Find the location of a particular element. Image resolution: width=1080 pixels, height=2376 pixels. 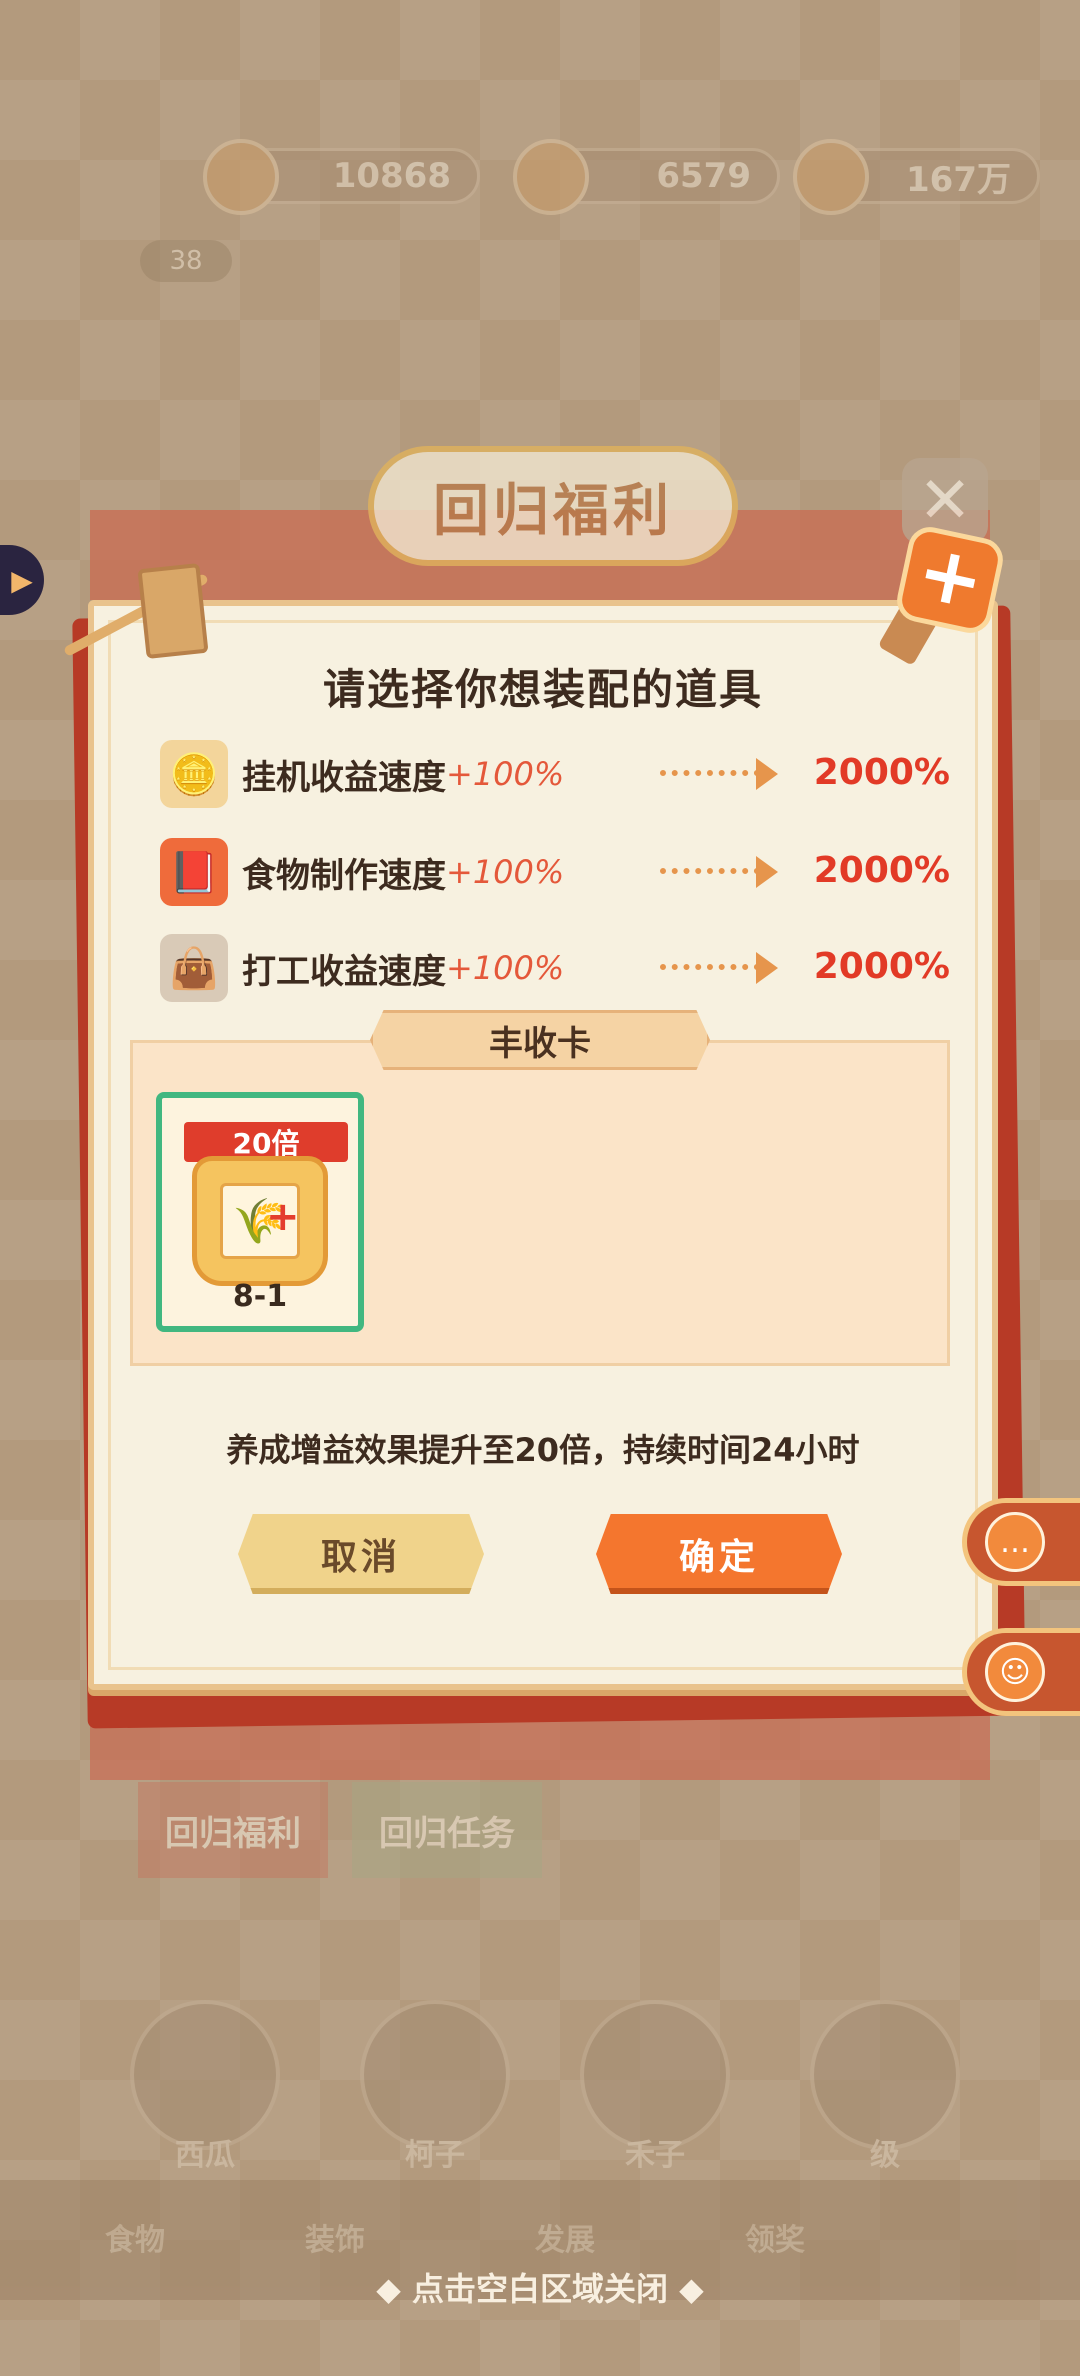

resource-heart: 6579 is located at coordinates (646, 177).